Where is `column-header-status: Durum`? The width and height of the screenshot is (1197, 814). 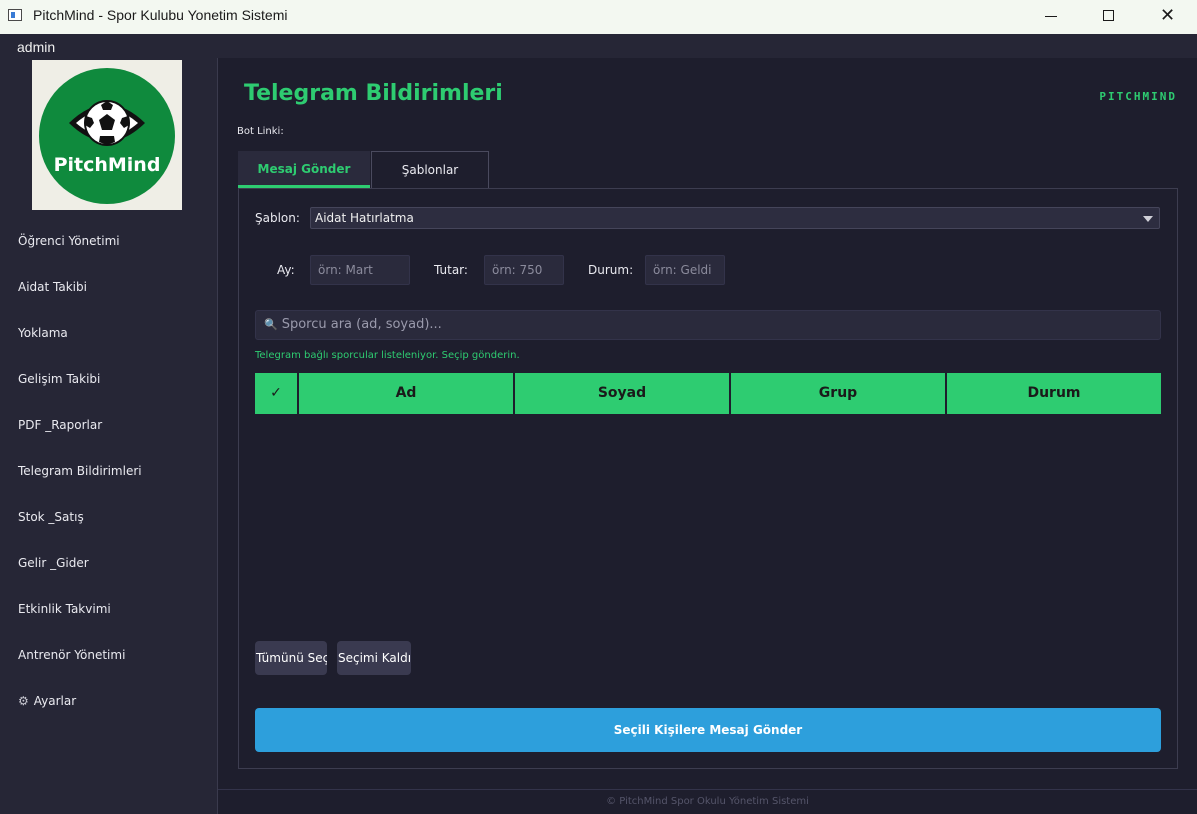
column-header-status: Durum is located at coordinates (1054, 393).